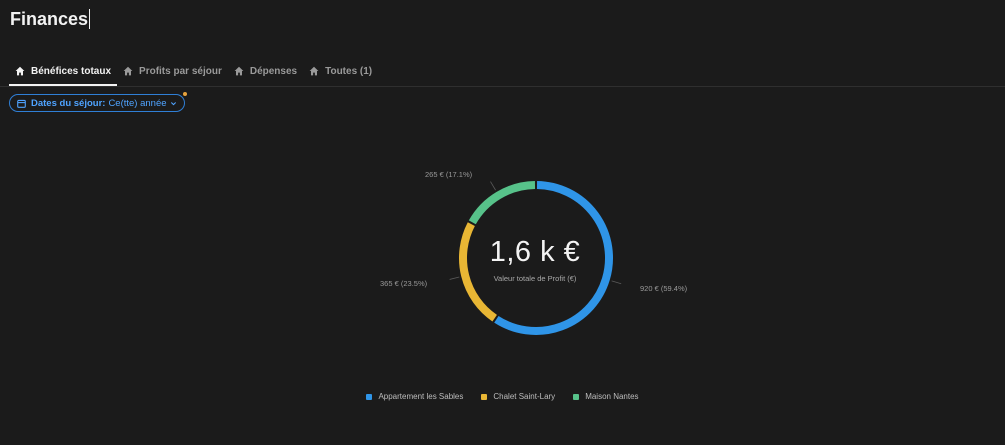 The height and width of the screenshot is (445, 1005). I want to click on legend-item-chalet: Chalet Saint-Lary, so click(518, 396).